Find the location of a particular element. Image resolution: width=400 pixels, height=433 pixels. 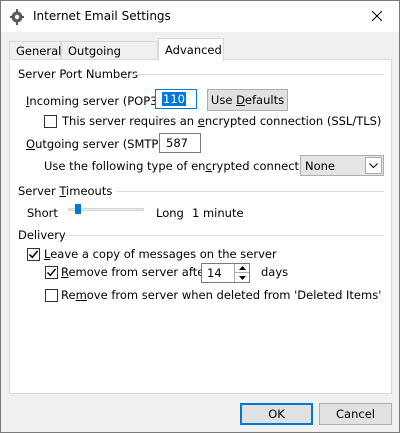

leave-copy-checkbox is located at coordinates (33, 254).